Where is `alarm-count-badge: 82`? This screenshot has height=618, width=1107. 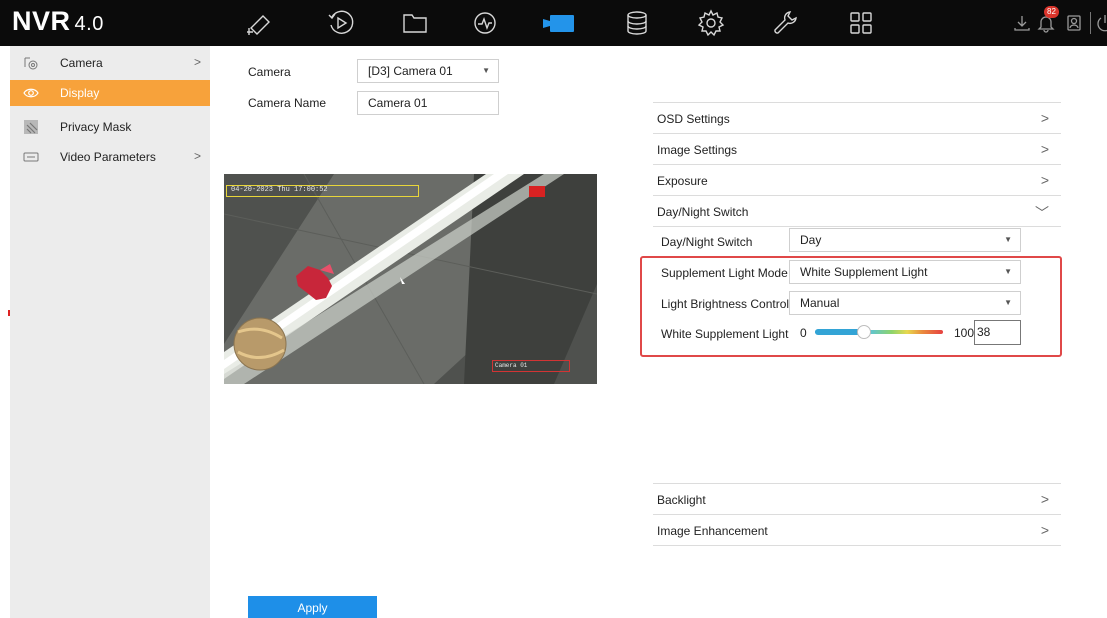
alarm-count-badge: 82 is located at coordinates (1051, 12).